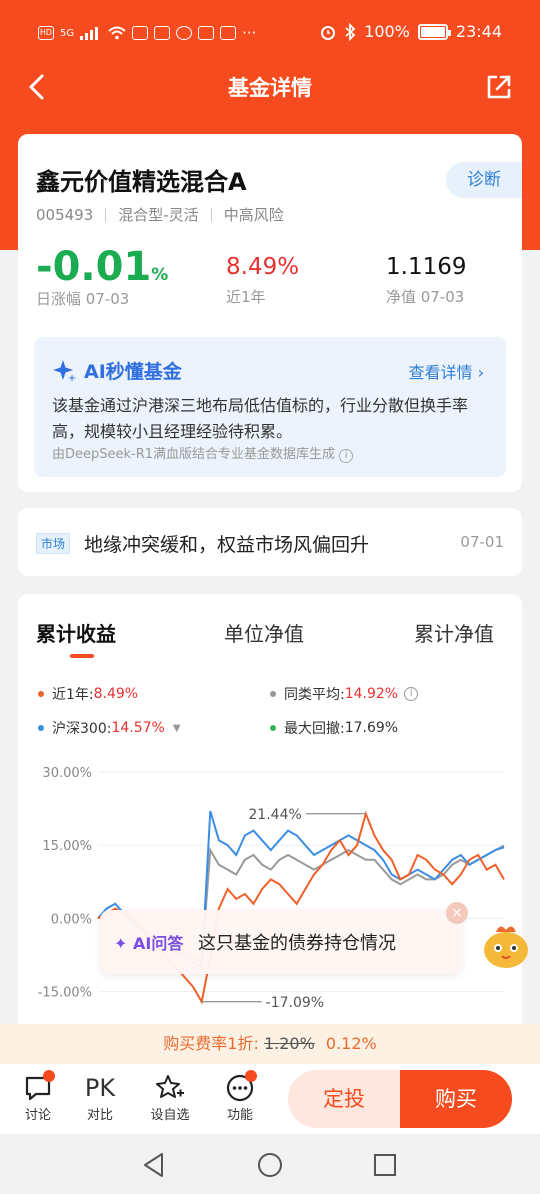 This screenshot has height=1194, width=540. I want to click on annotation-label: -17.09%, so click(295, 1003).